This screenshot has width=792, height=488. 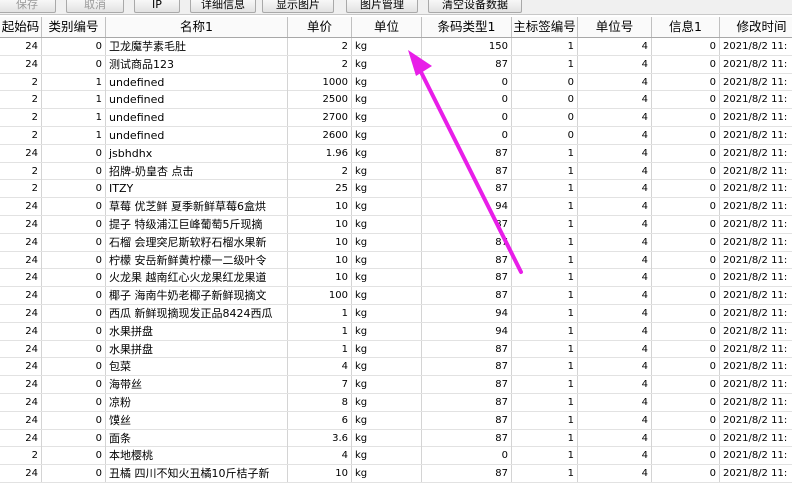 I want to click on ip-button: IP, so click(x=157, y=6).